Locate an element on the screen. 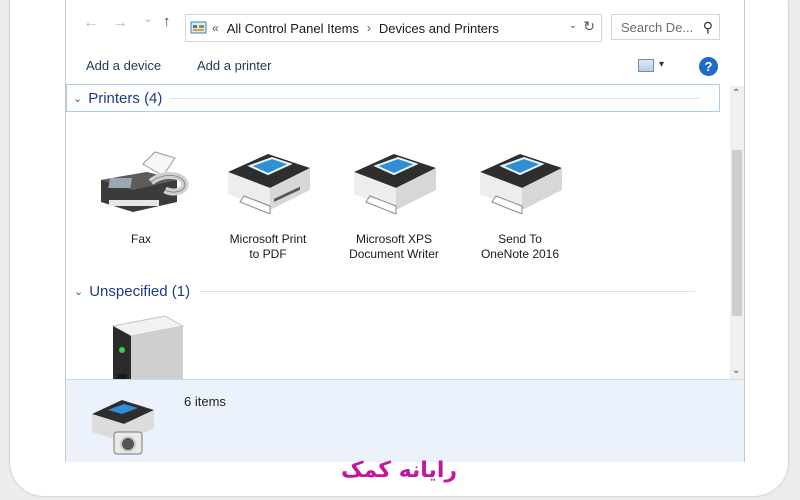 The width and height of the screenshot is (800, 500). device-label-line1: Send To is located at coordinates (520, 239).